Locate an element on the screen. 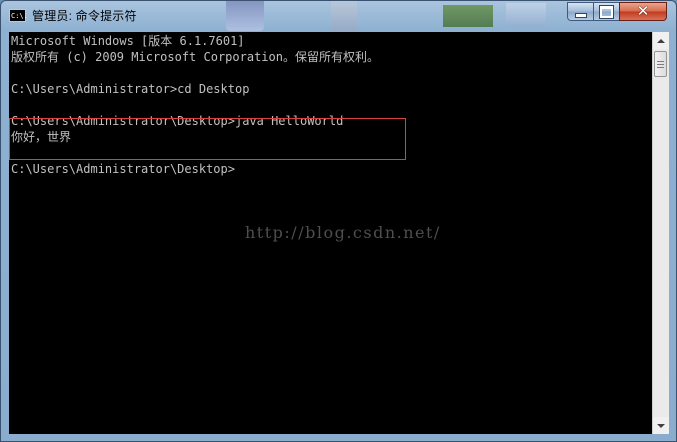  scroll-up-button is located at coordinates (661, 40).